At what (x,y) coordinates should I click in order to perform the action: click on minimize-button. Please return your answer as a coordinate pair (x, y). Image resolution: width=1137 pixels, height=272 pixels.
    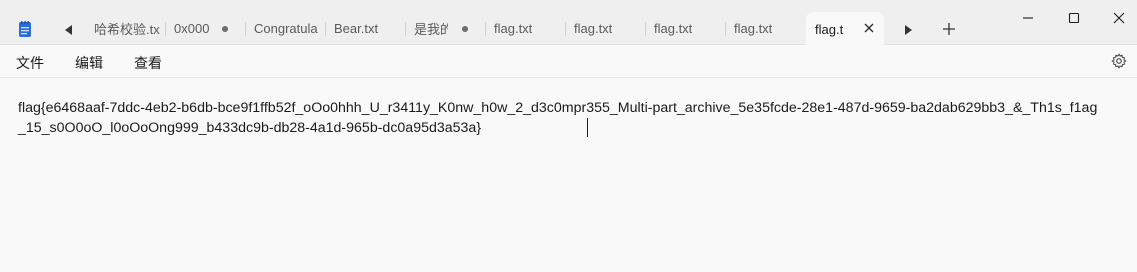
    Looking at the image, I should click on (1028, 18).